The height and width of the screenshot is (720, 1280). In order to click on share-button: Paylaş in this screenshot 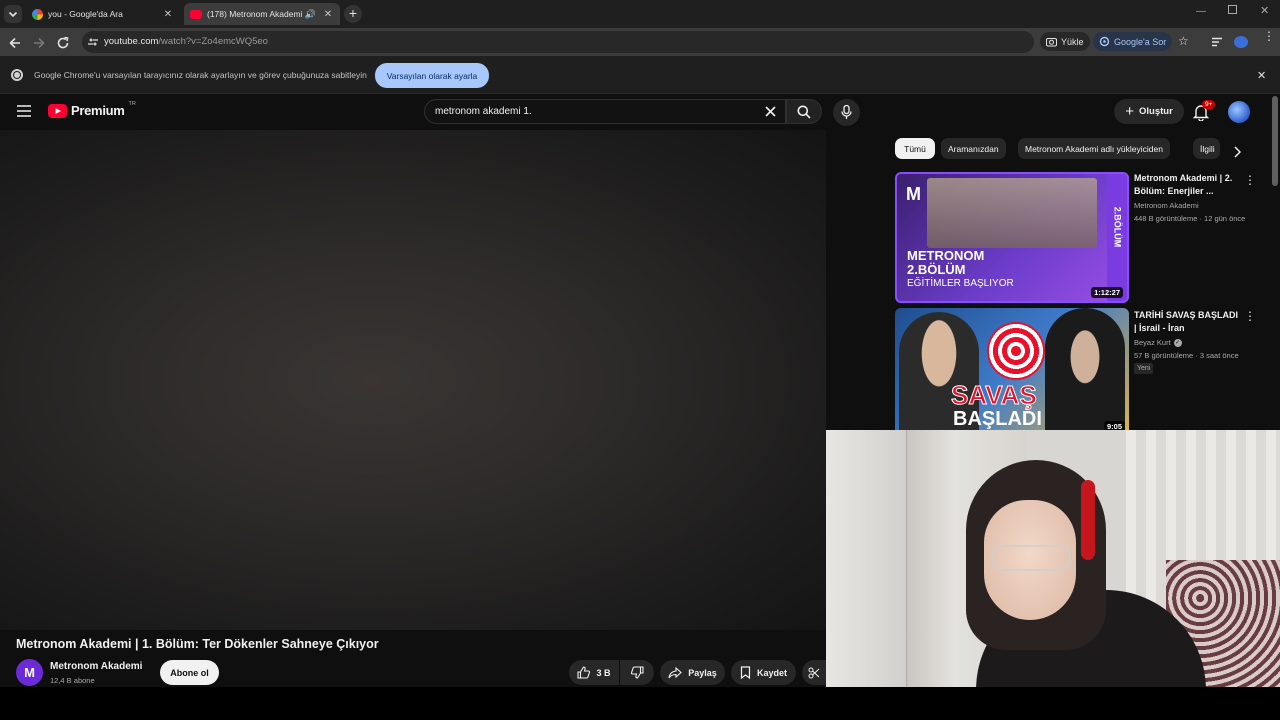, I will do `click(692, 672)`.